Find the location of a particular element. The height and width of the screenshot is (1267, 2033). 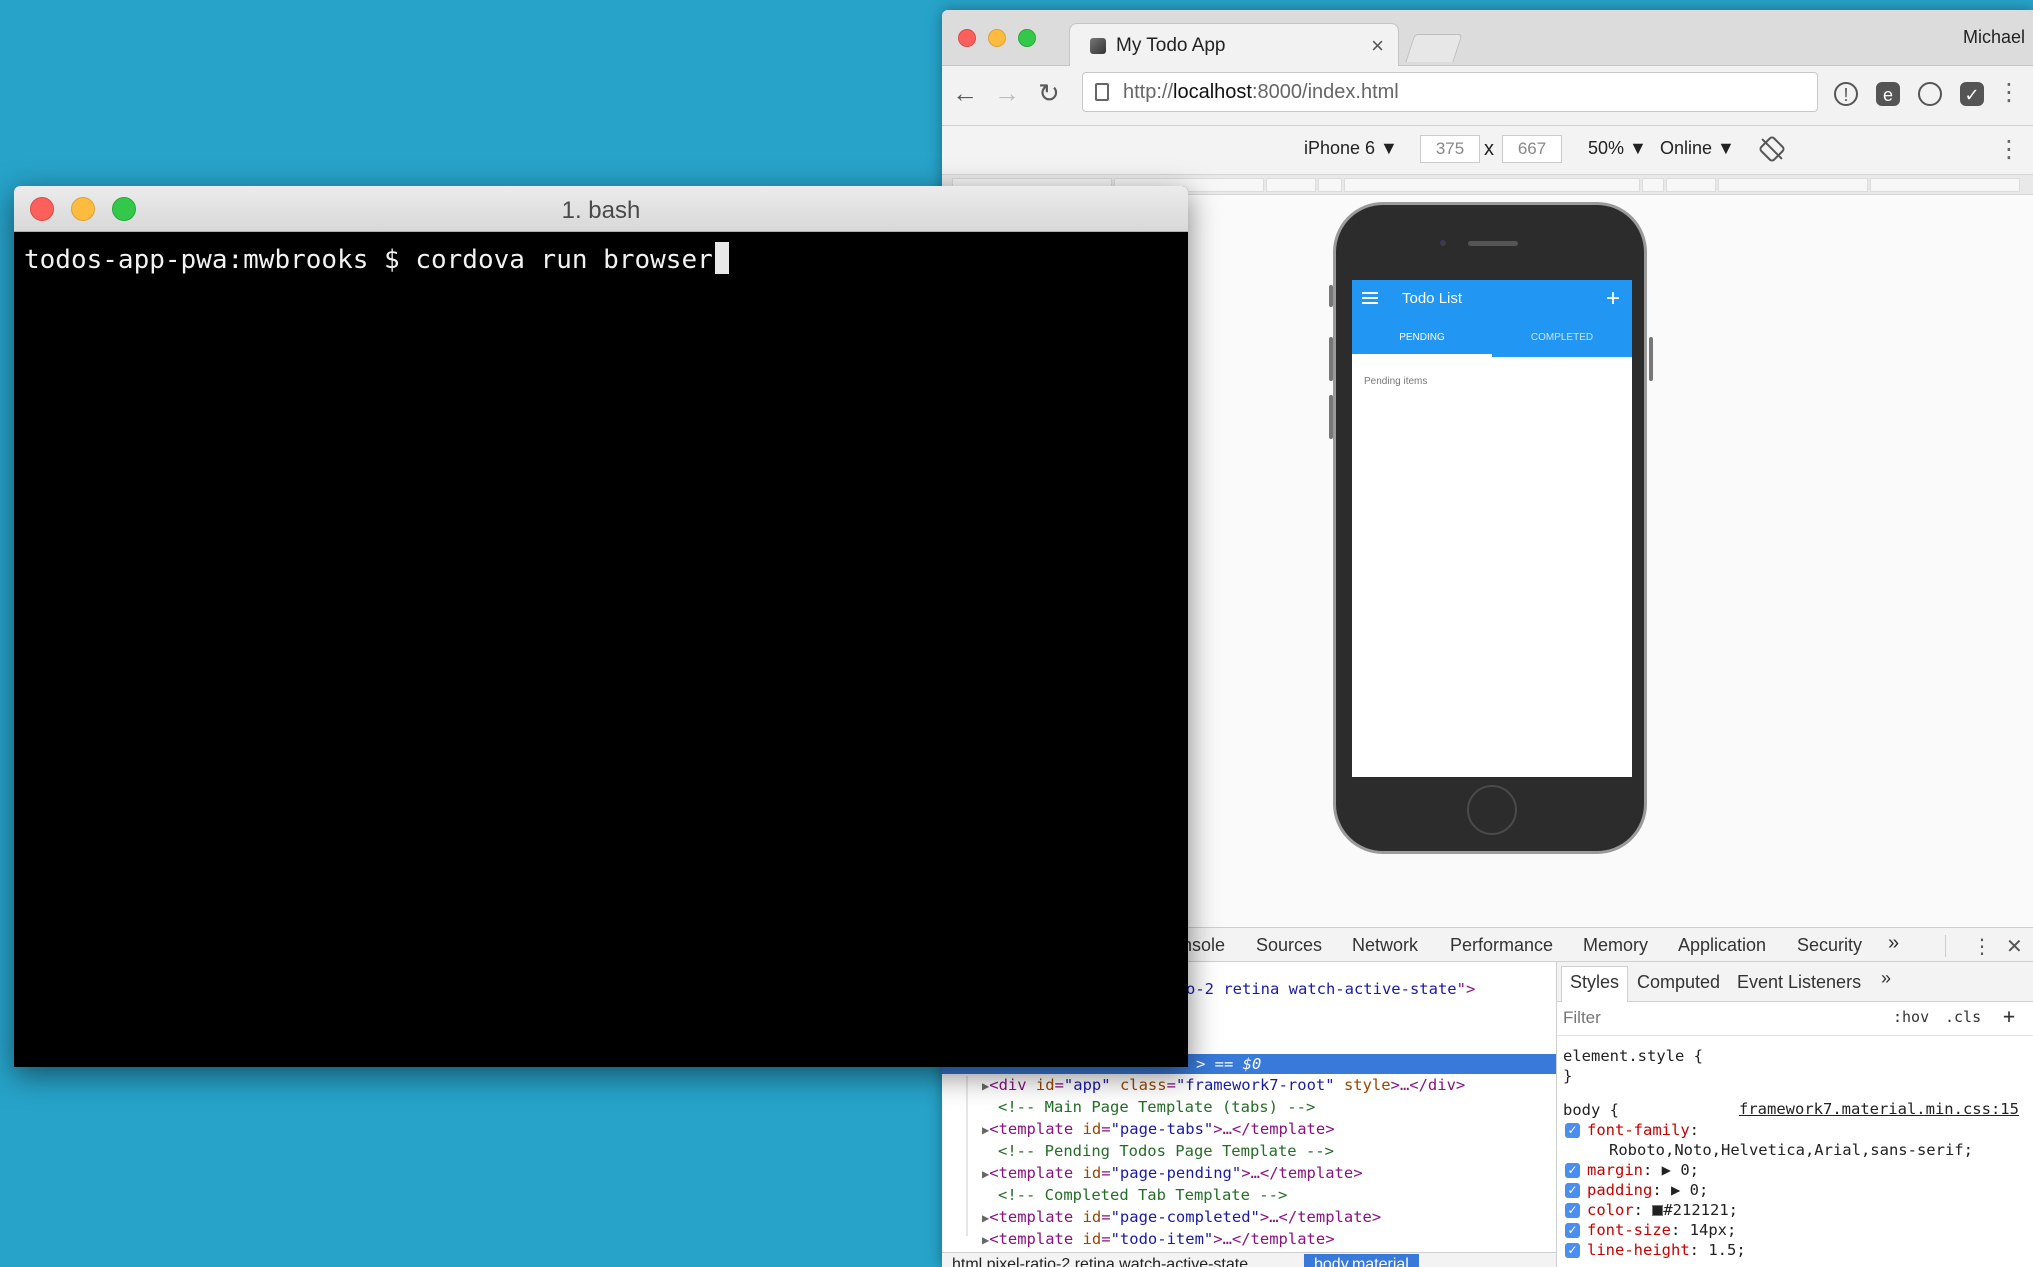

tab-performance: Performance is located at coordinates (1501, 945).